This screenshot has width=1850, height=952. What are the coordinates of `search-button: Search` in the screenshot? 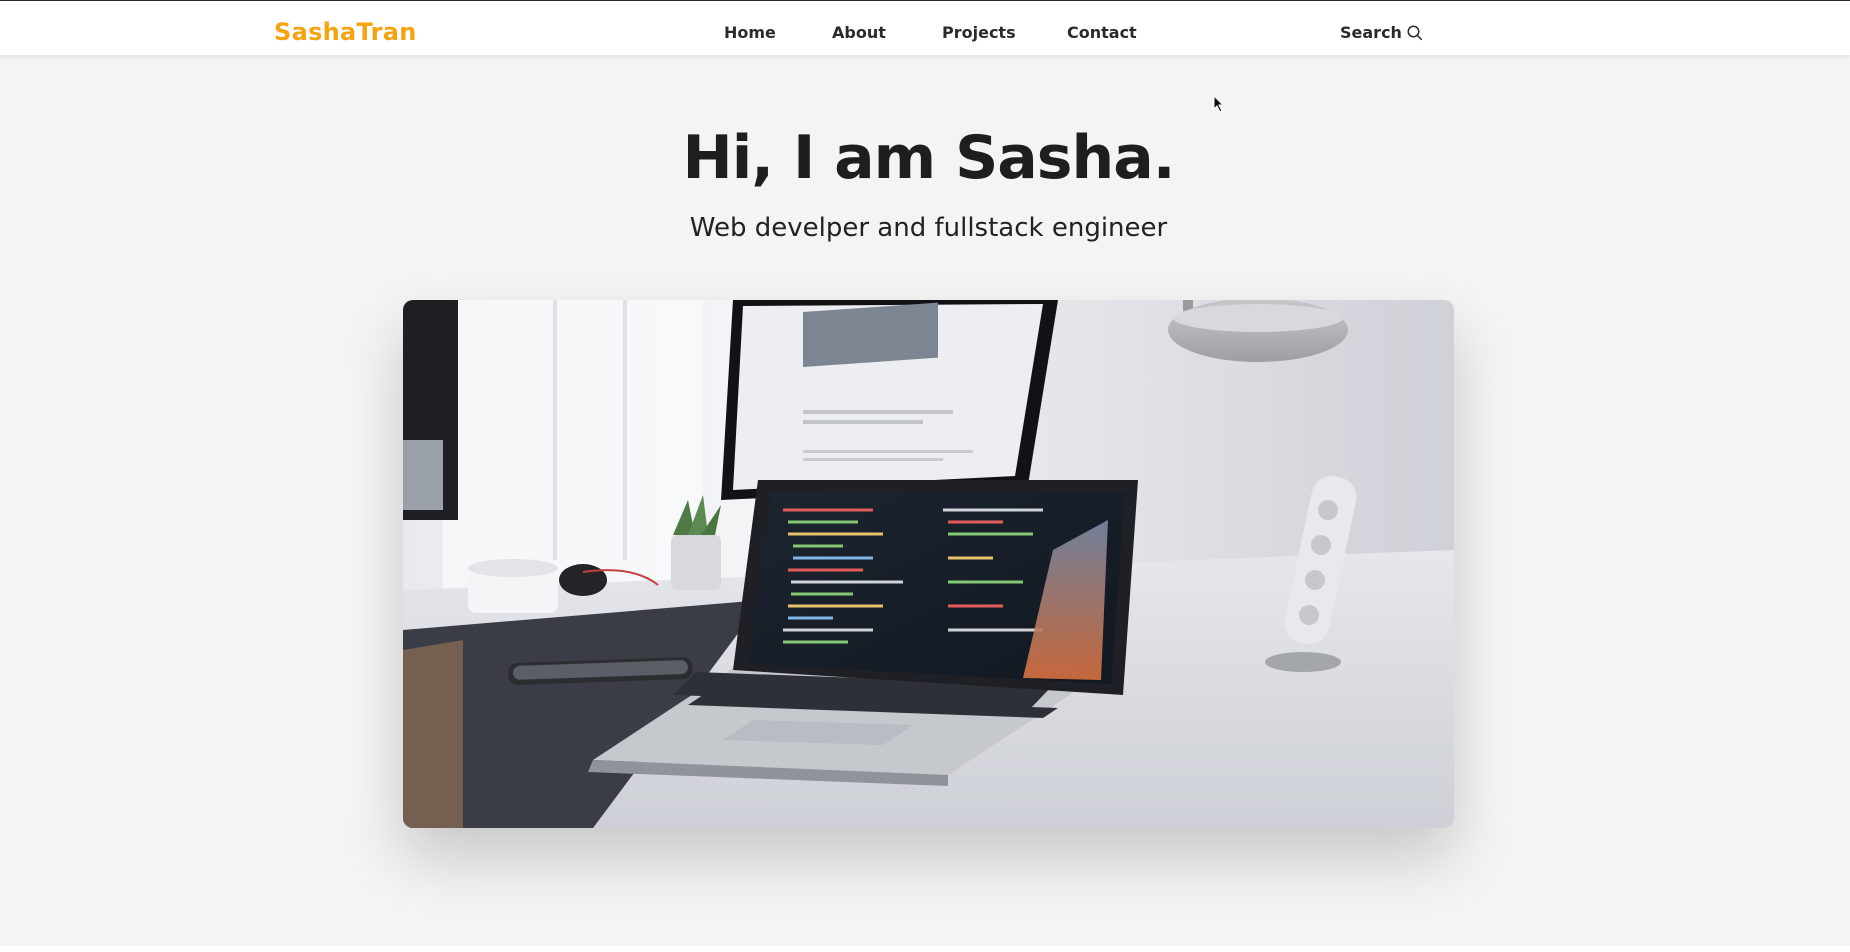 It's located at (1382, 32).